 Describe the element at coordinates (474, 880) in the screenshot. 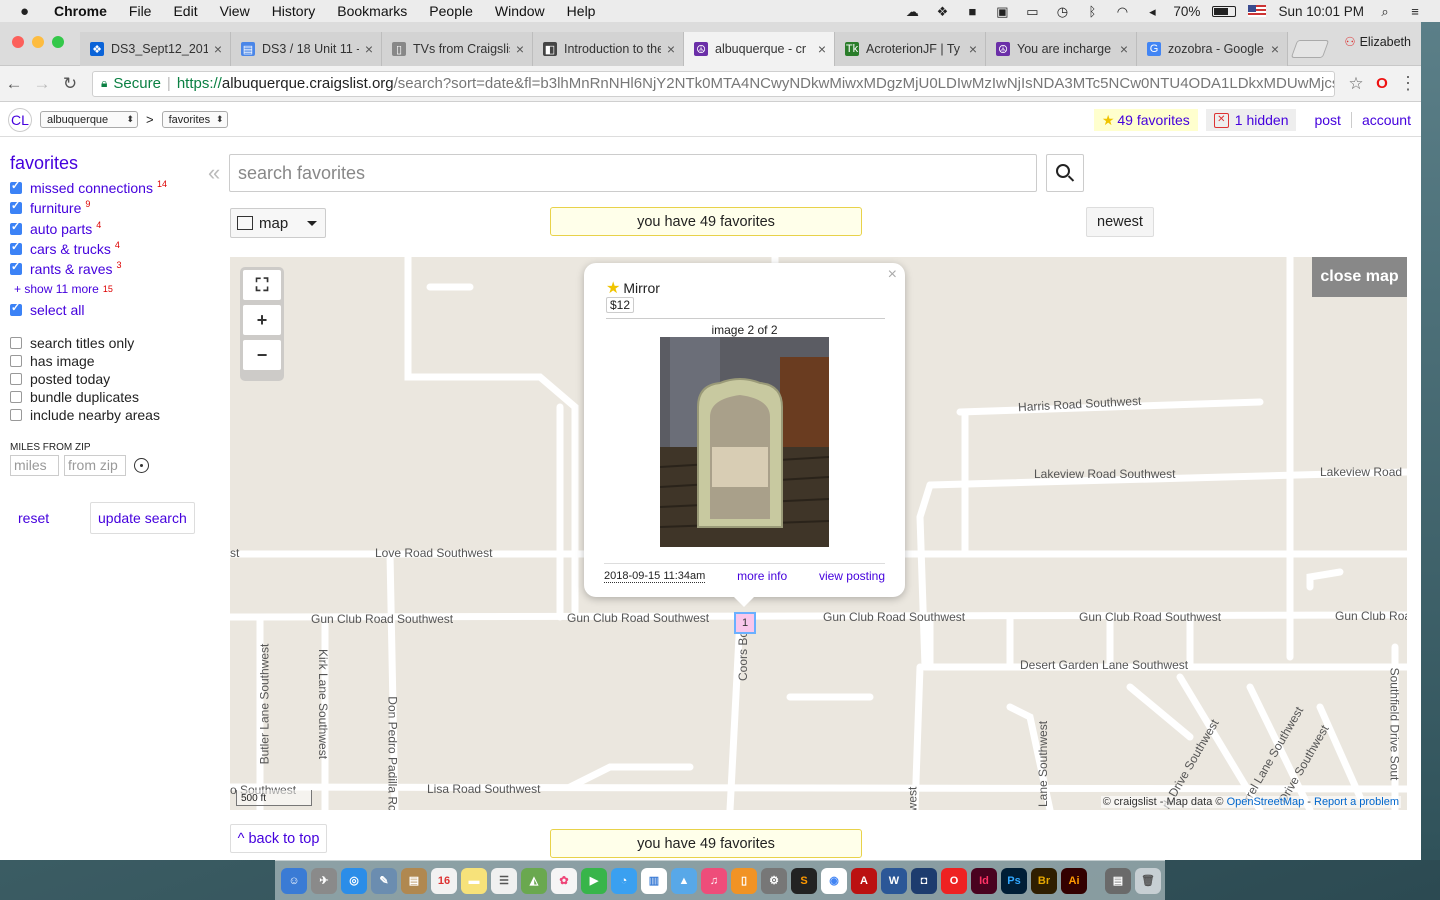

I see `notes-icon: ▬` at that location.